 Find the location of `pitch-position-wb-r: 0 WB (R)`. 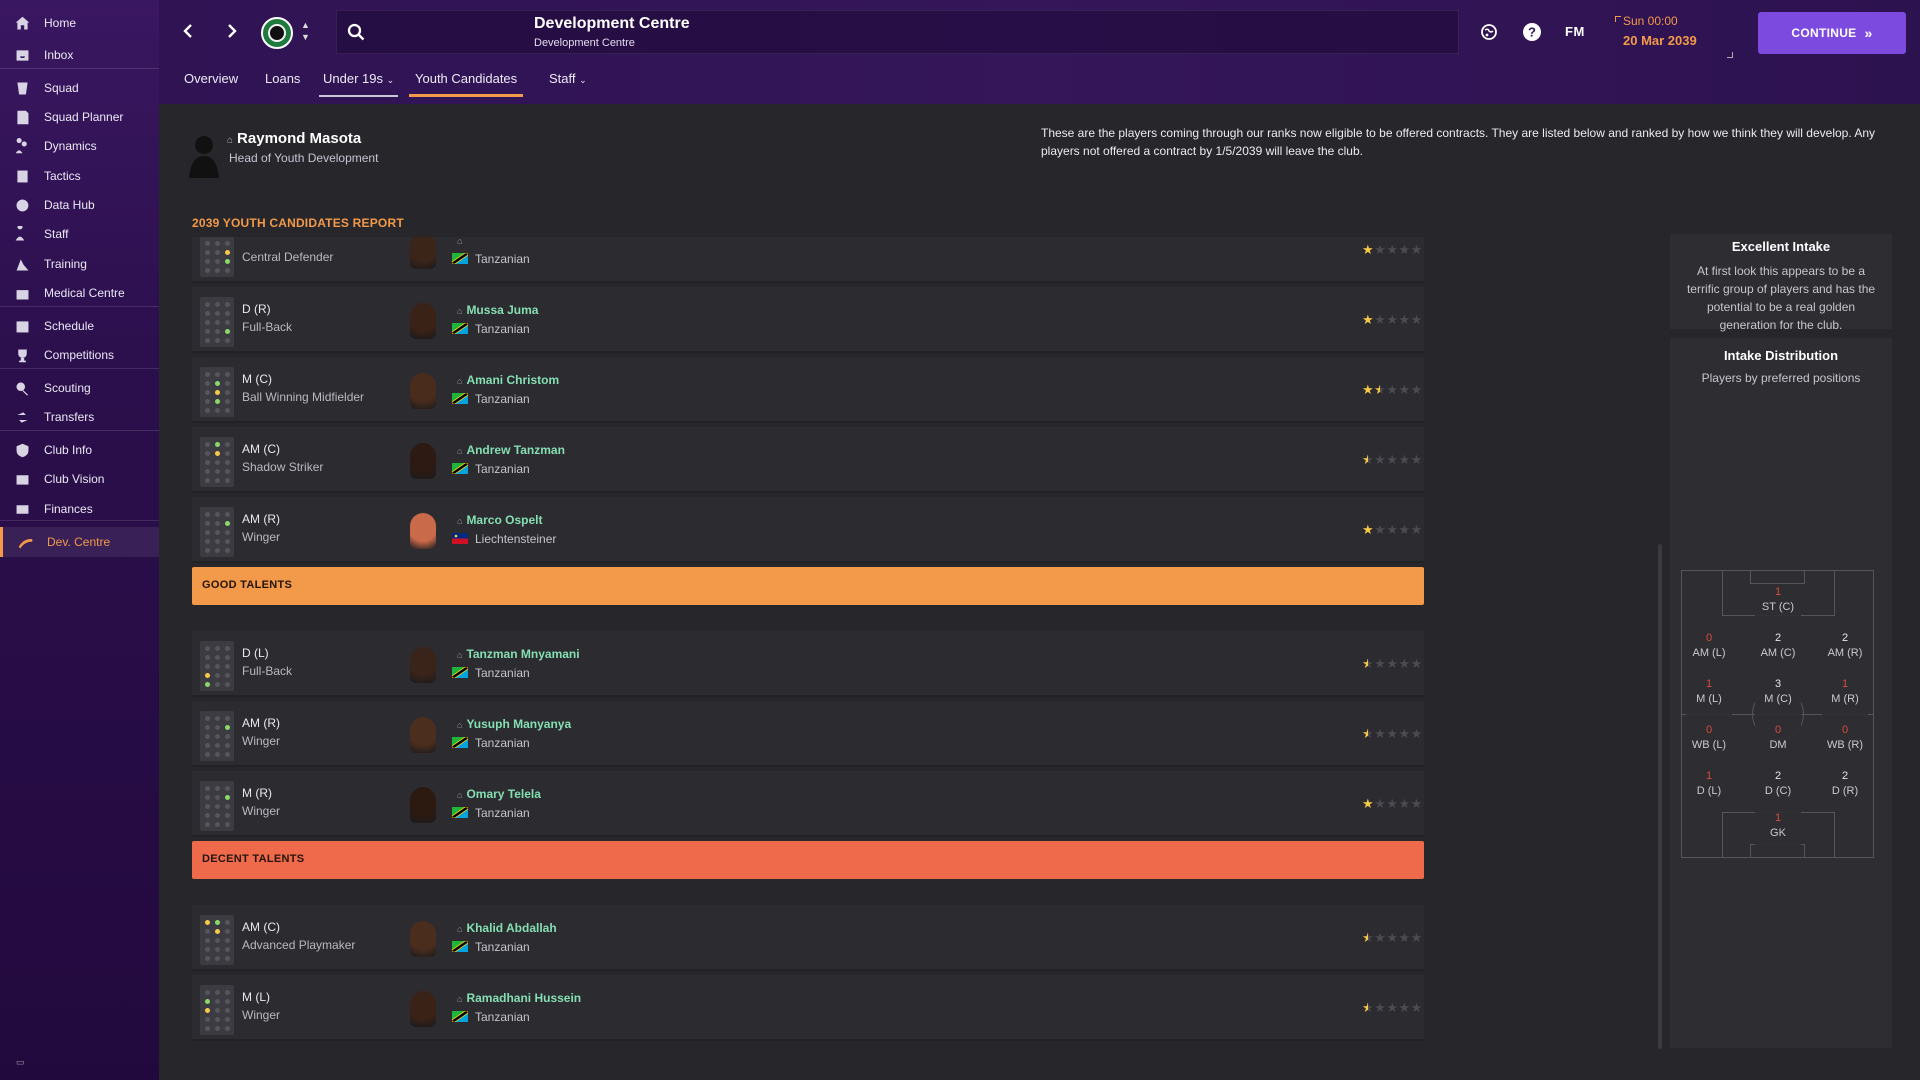

pitch-position-wb-r: 0 WB (R) is located at coordinates (1845, 743).